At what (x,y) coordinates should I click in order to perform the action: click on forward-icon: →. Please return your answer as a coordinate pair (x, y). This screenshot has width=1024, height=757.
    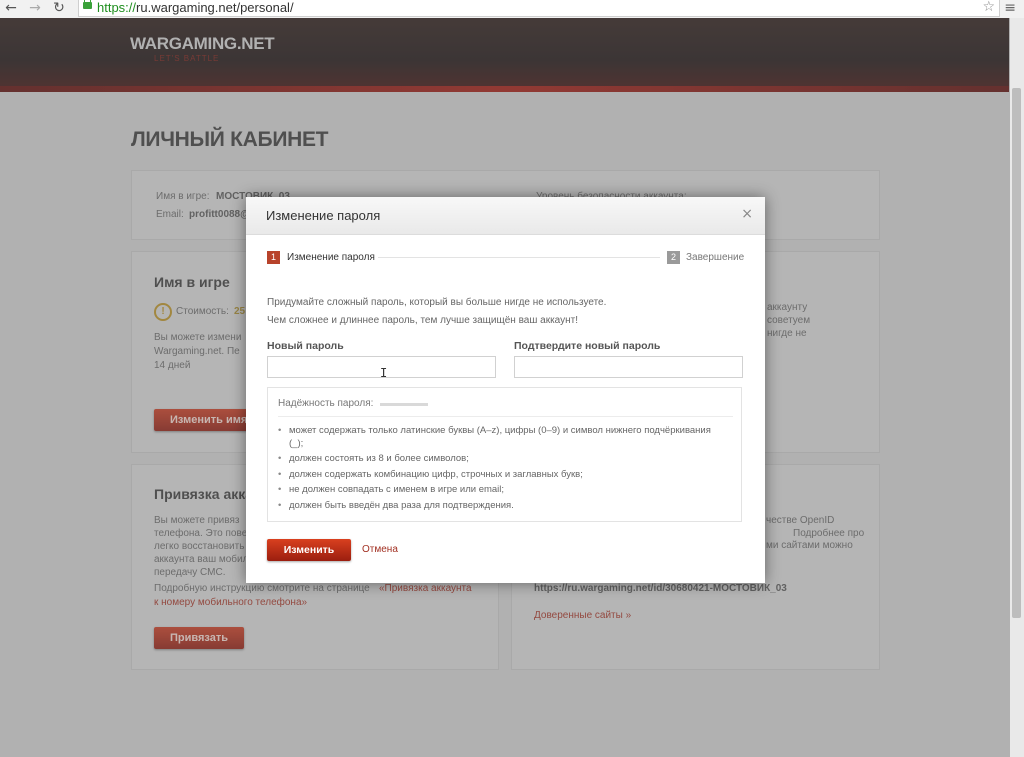
    Looking at the image, I should click on (35, 9).